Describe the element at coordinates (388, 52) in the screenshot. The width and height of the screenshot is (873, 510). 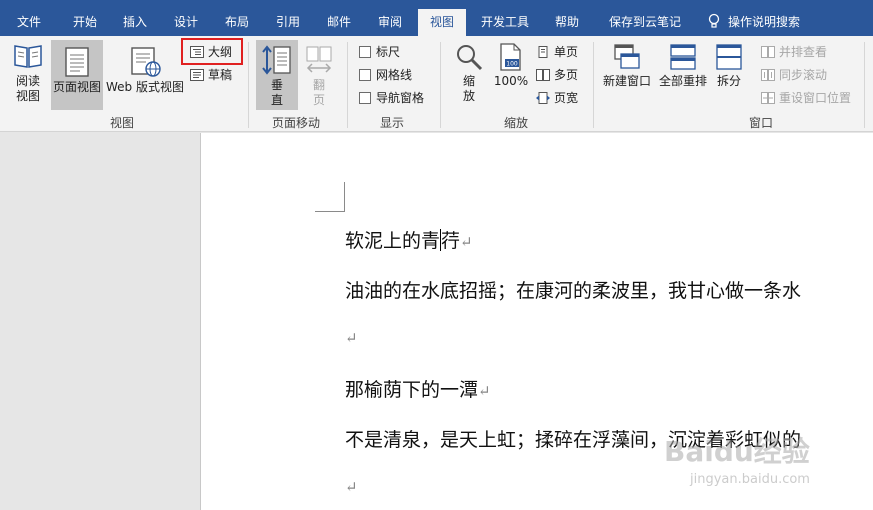
I see `ruler-label: 标尺` at that location.